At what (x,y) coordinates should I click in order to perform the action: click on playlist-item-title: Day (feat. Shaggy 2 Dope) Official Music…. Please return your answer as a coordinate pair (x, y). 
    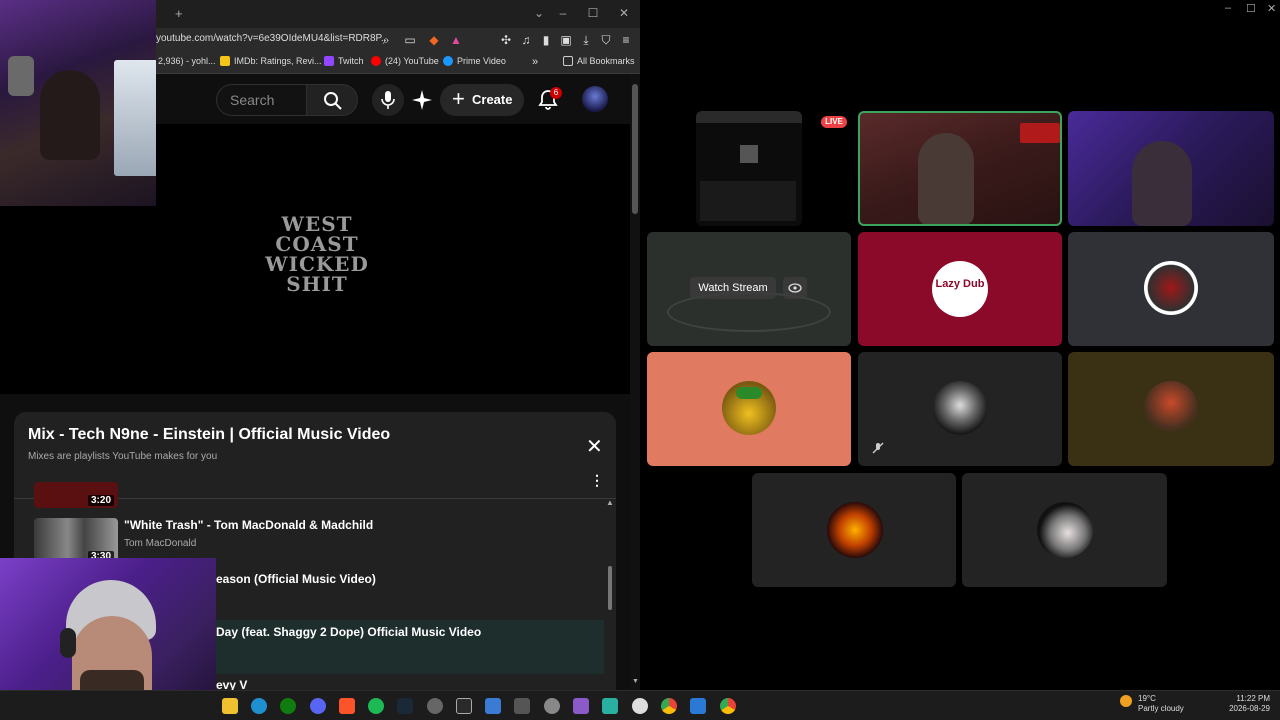
    Looking at the image, I should click on (348, 632).